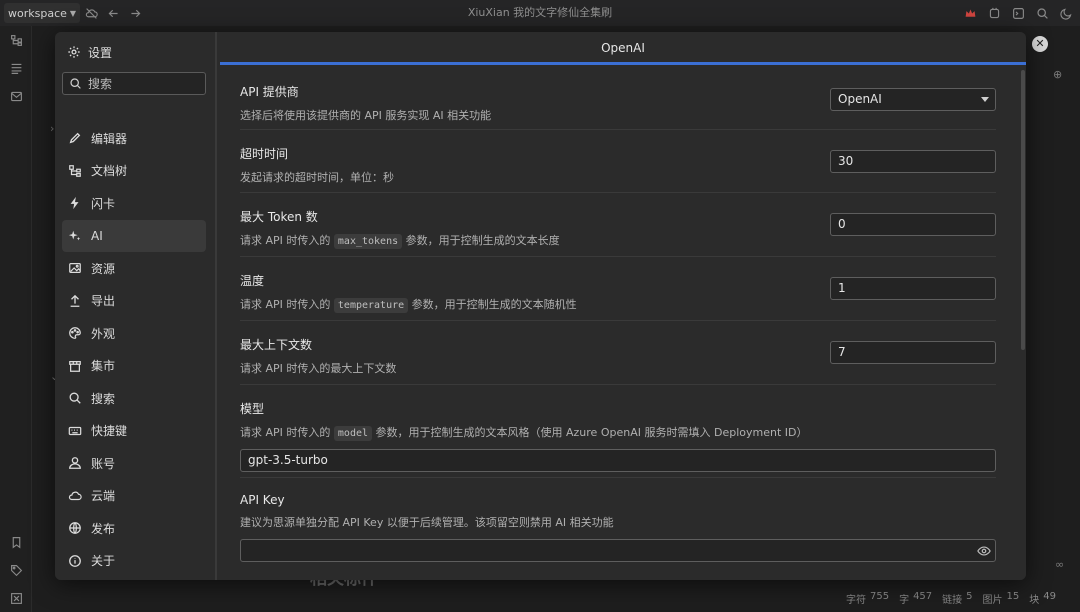 The width and height of the screenshot is (1080, 612). What do you see at coordinates (623, 48) in the screenshot?
I see `panel-title: OpenAI` at bounding box center [623, 48].